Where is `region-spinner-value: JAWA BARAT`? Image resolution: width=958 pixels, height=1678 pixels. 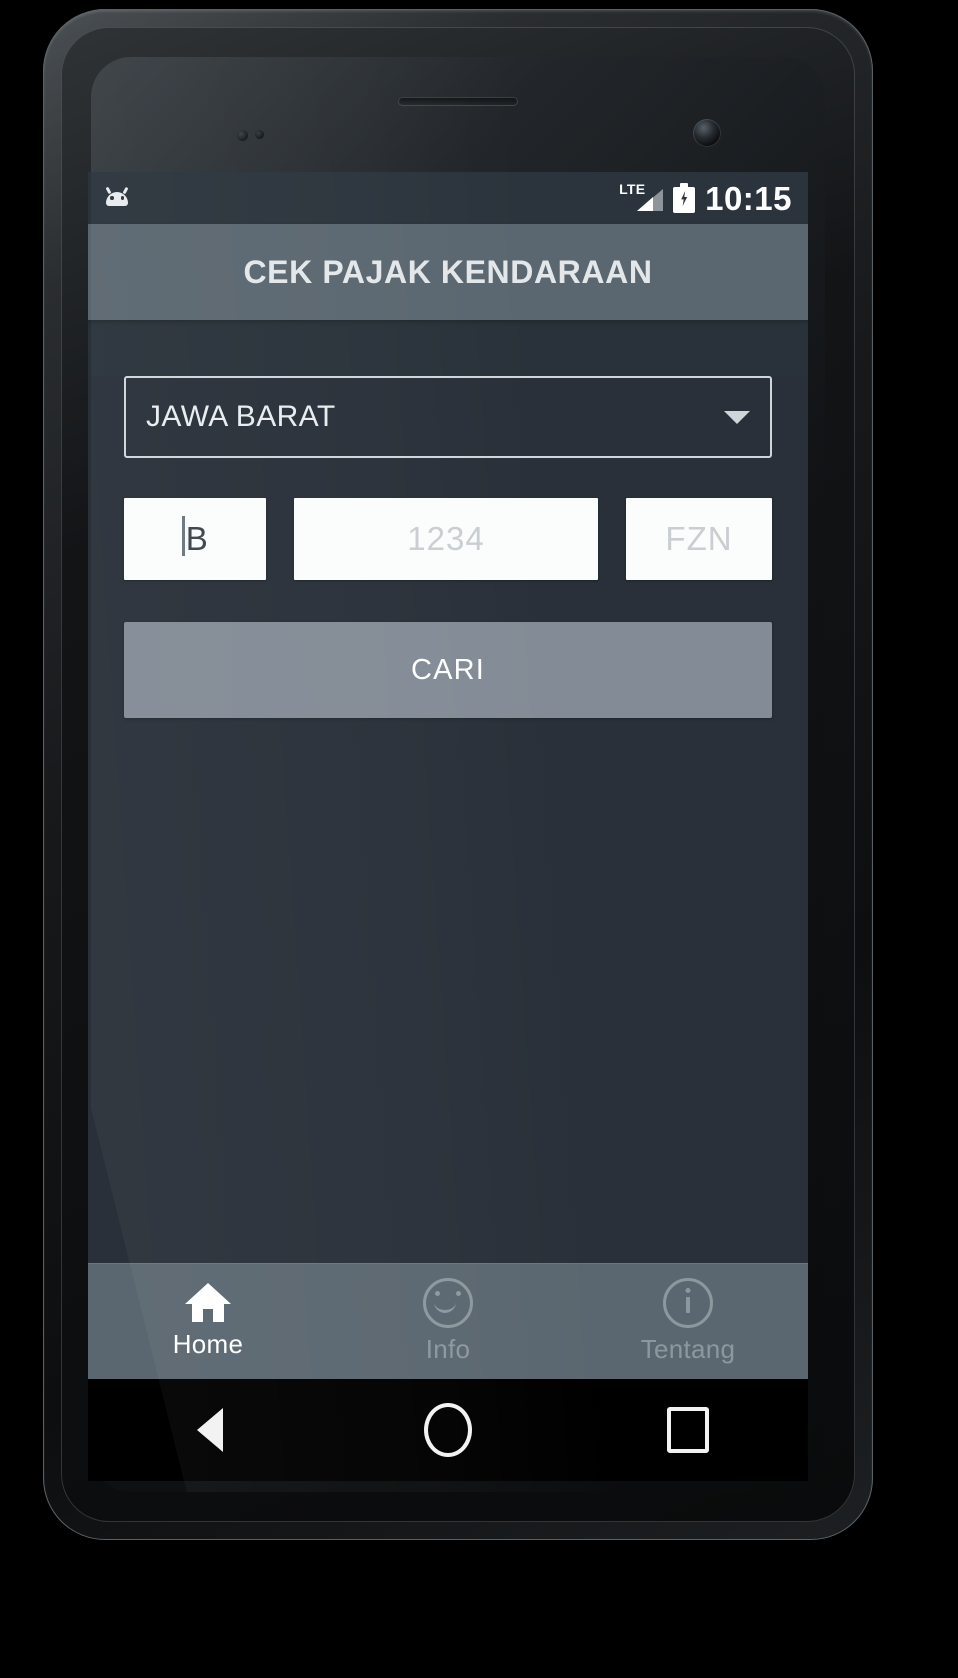
region-spinner-value: JAWA BARAT is located at coordinates (241, 416).